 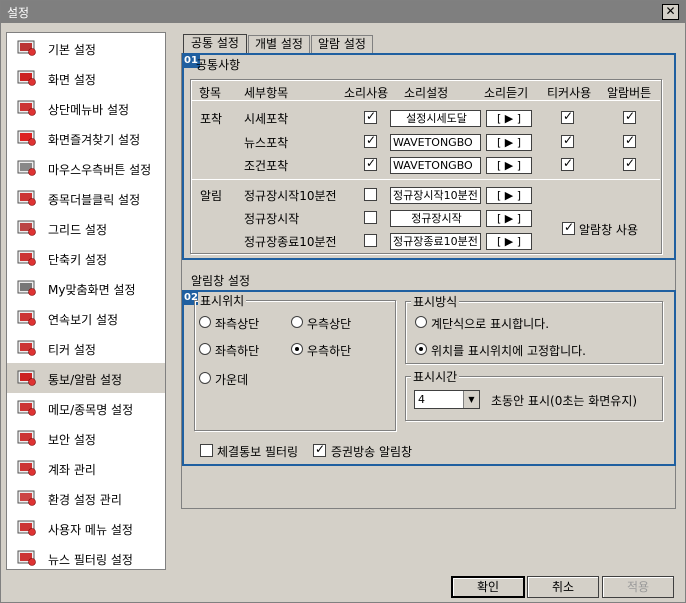 I want to click on alarm-window-section-label: 알림창 설정, so click(x=221, y=281).